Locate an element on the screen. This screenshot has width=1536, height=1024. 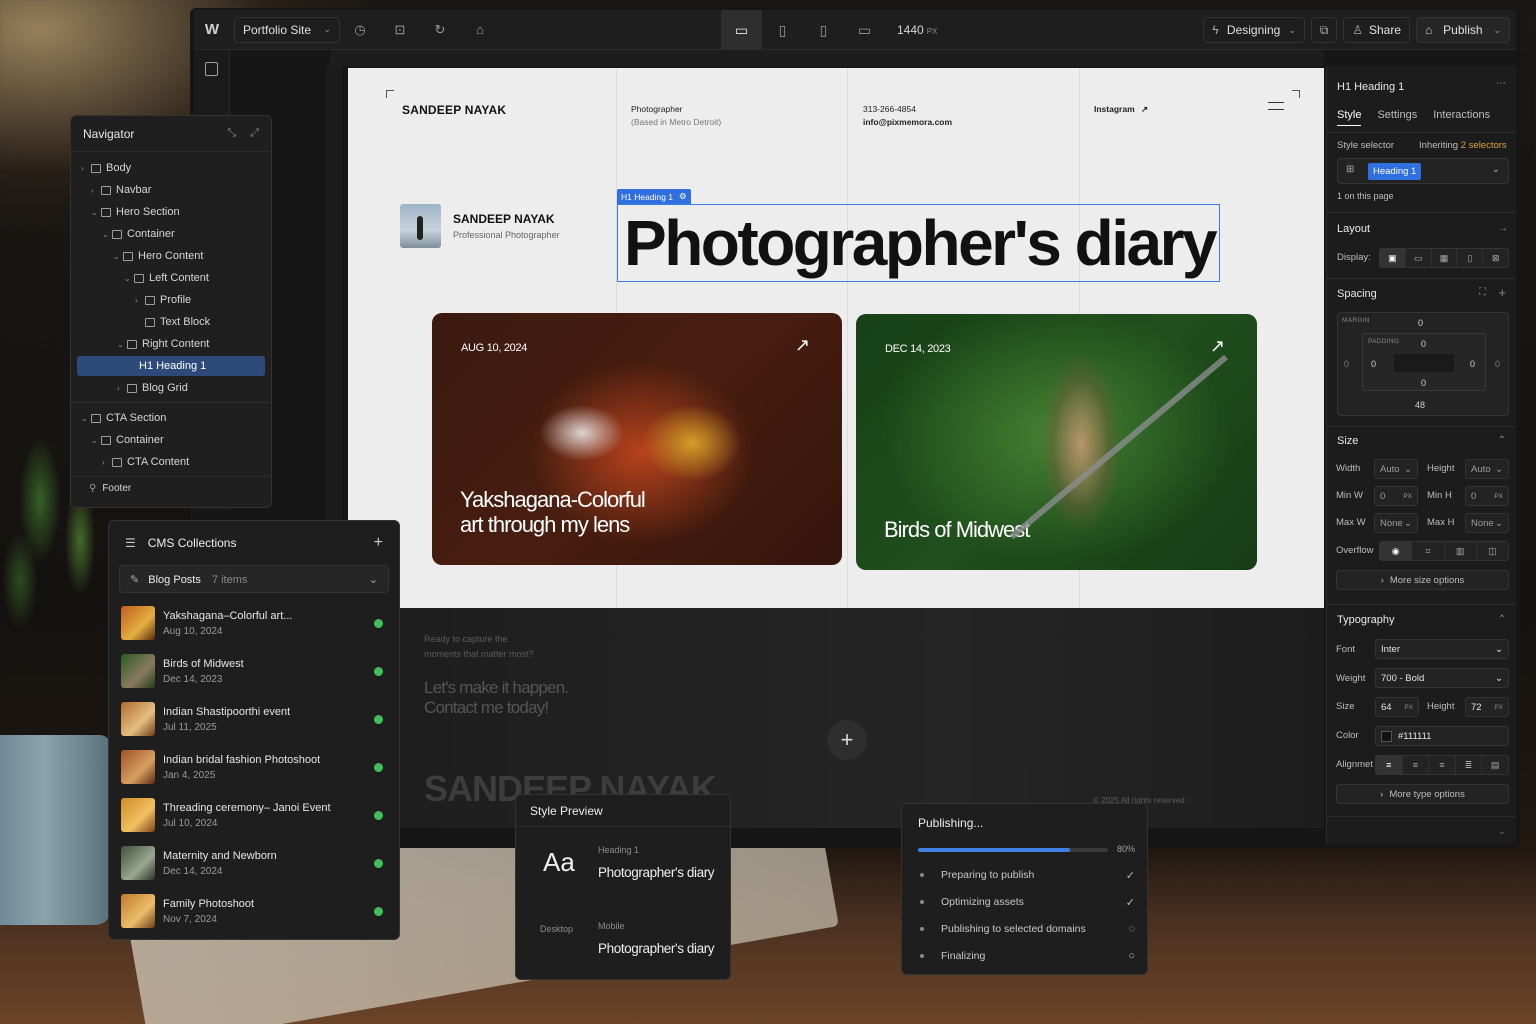
margin-top: 0 is located at coordinates (1420, 323).